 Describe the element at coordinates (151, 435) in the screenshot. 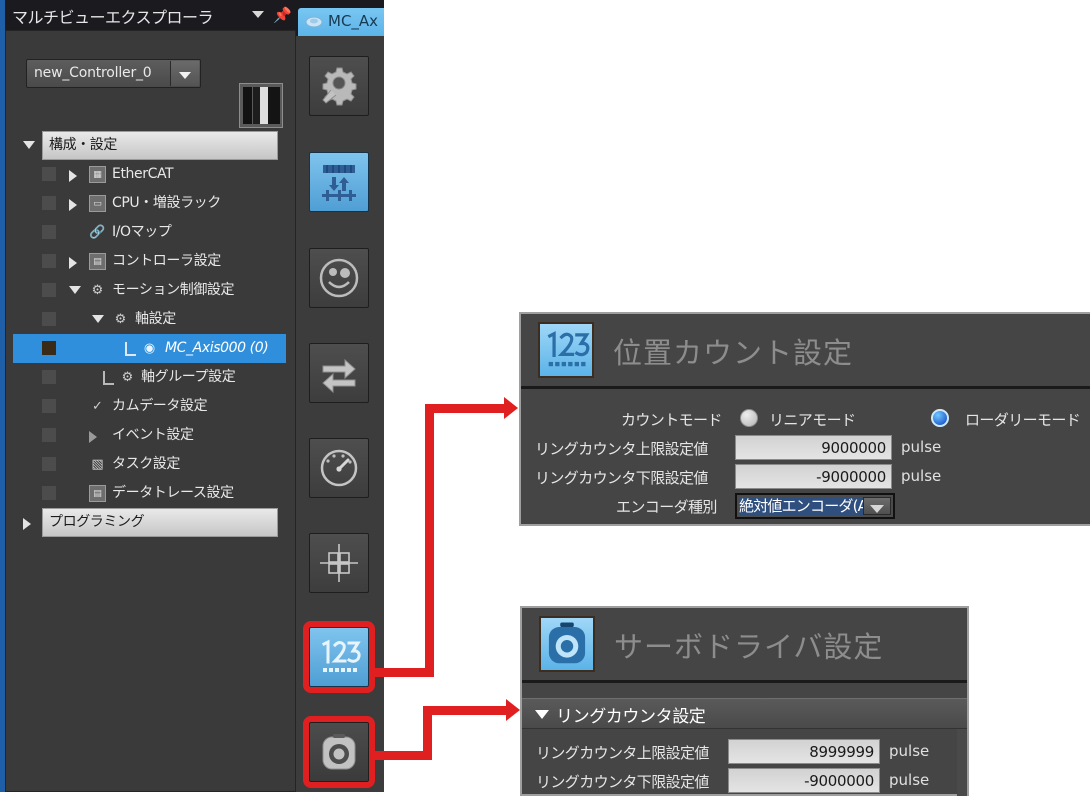

I see `tree-item-event-settings: イベント設定` at that location.